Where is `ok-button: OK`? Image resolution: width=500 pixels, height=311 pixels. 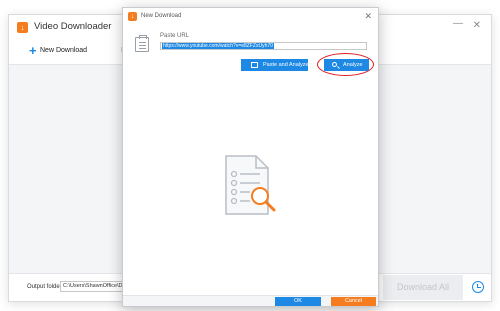 ok-button: OK is located at coordinates (298, 301).